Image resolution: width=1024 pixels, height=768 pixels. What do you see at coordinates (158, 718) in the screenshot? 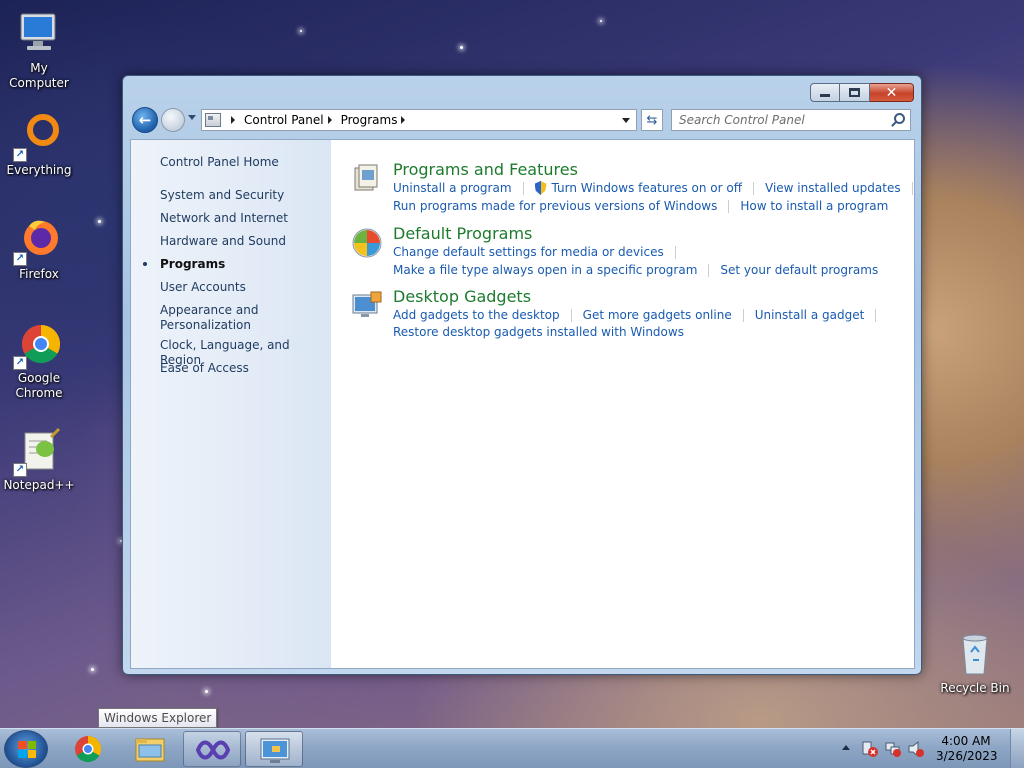
I see `tooltip: Windows Explorer` at bounding box center [158, 718].